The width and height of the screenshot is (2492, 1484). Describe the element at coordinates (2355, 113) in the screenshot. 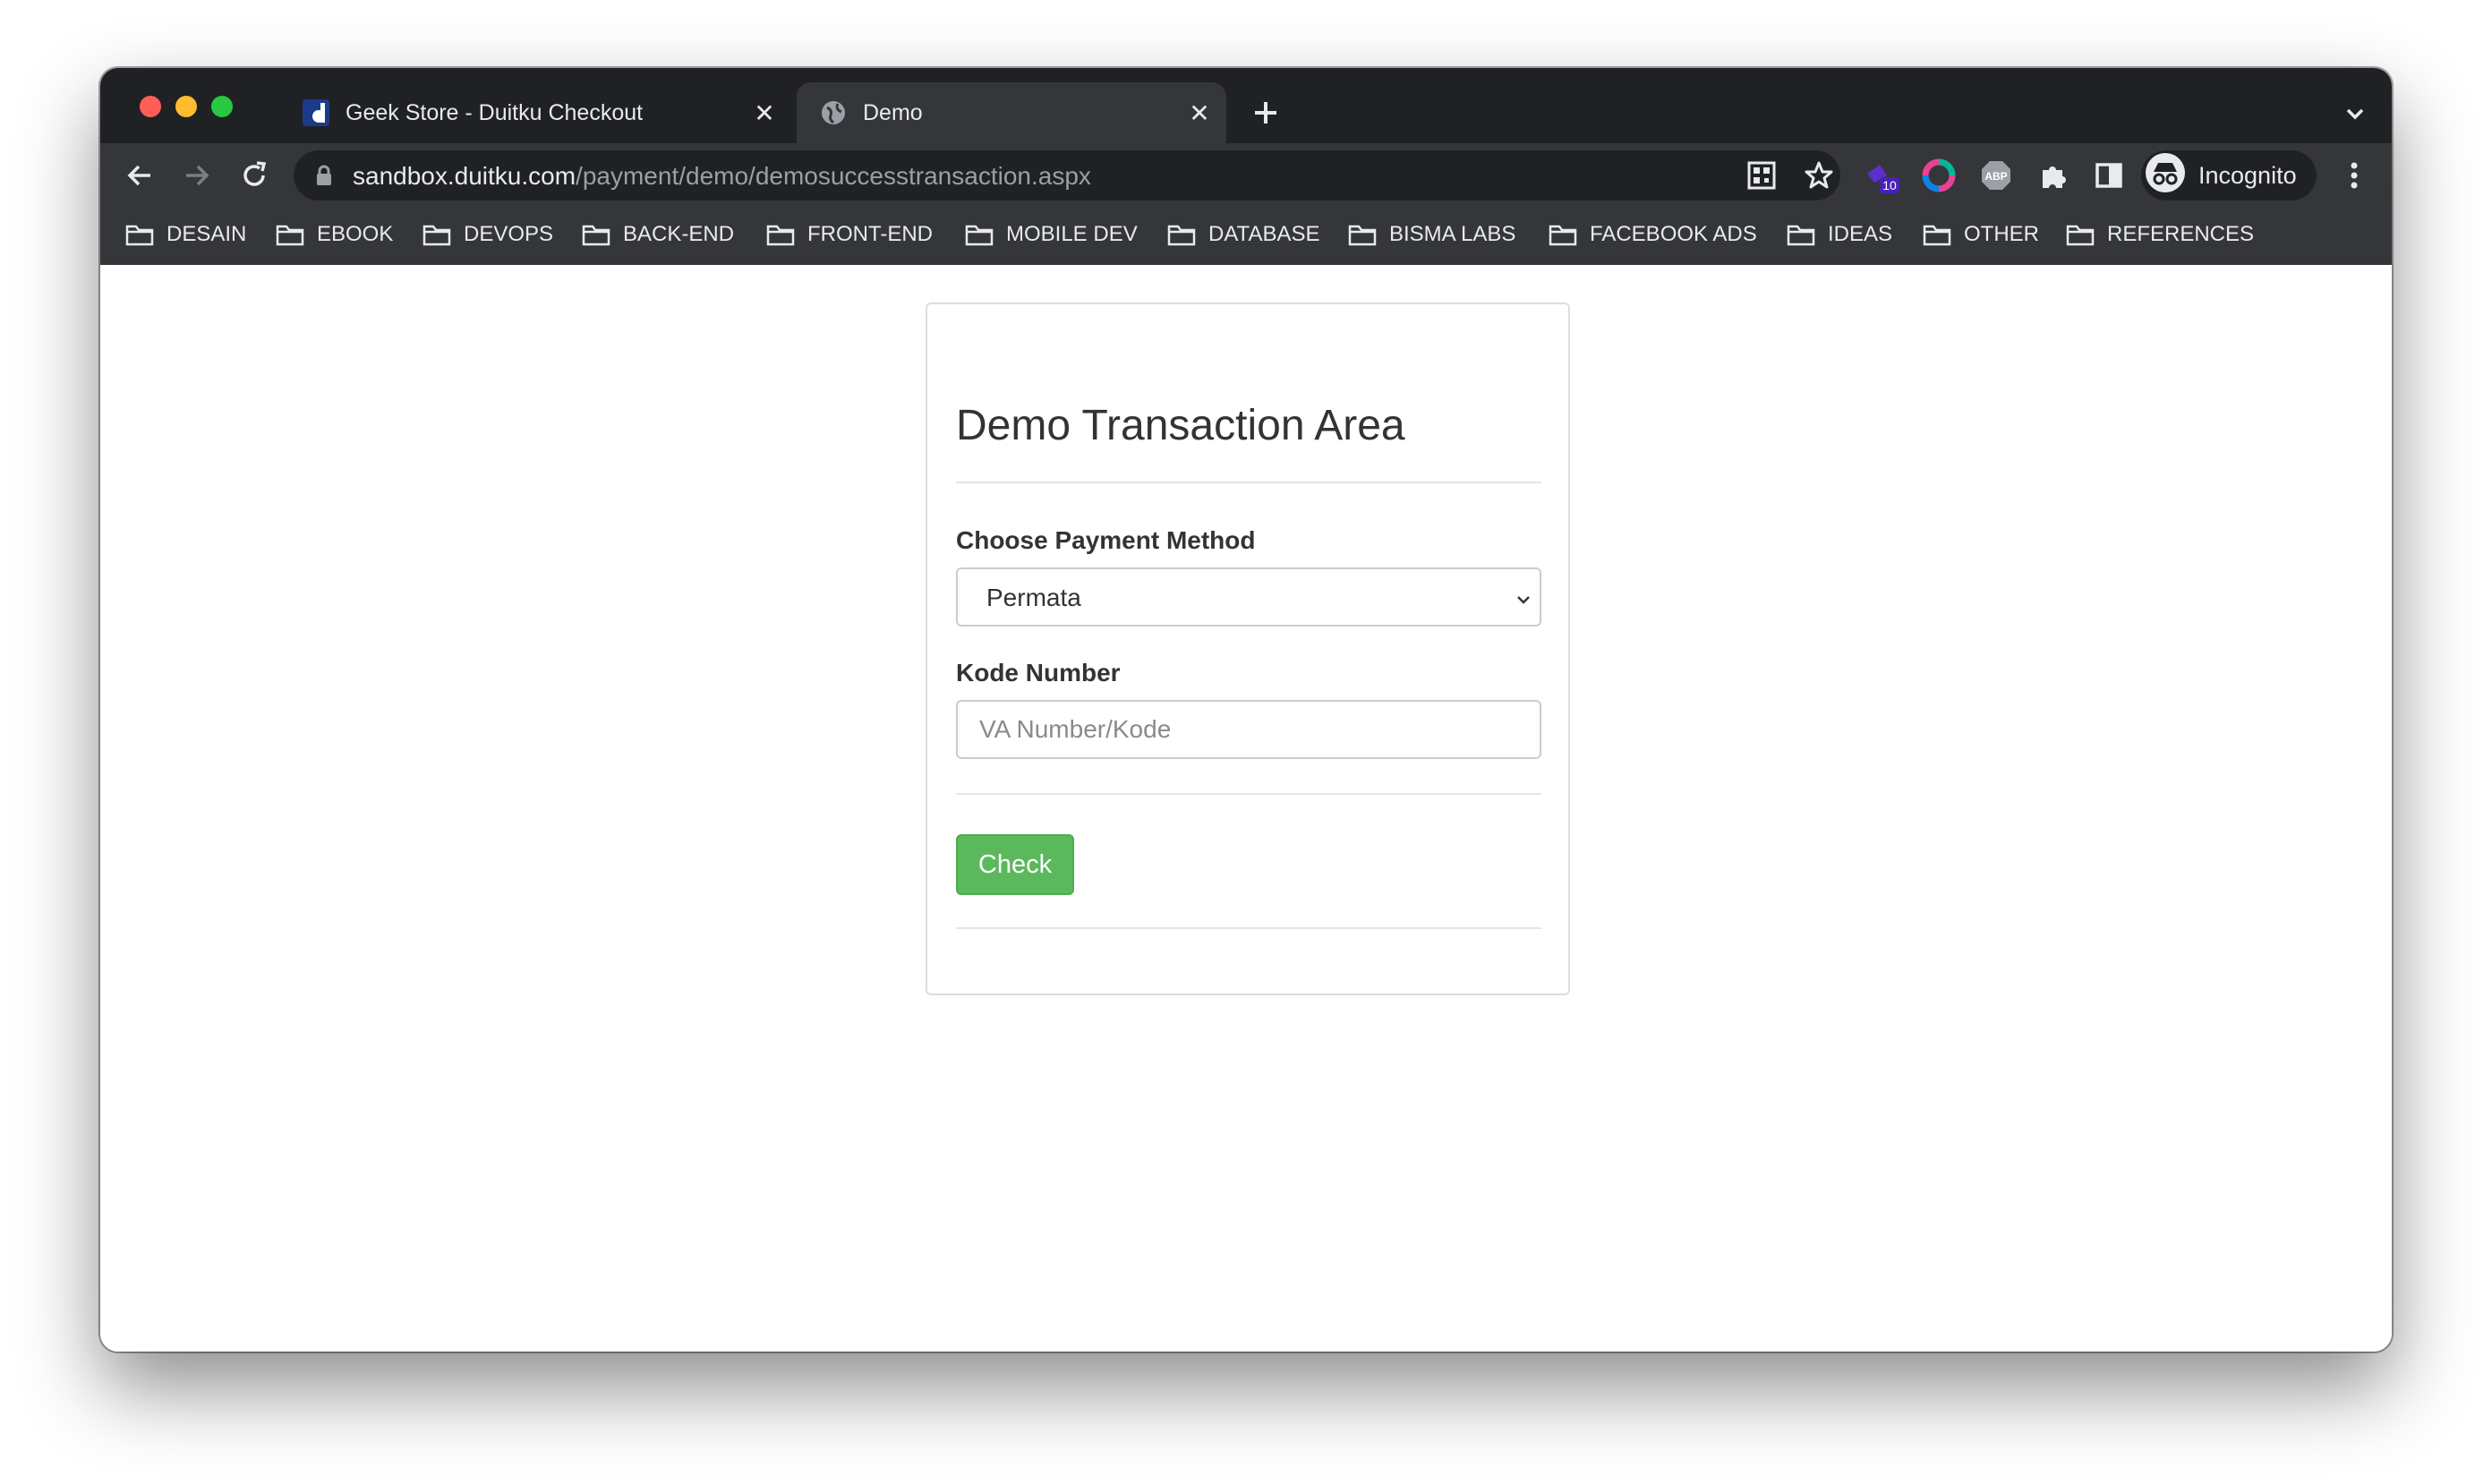

I see `tab-search-chevron-down-icon` at that location.